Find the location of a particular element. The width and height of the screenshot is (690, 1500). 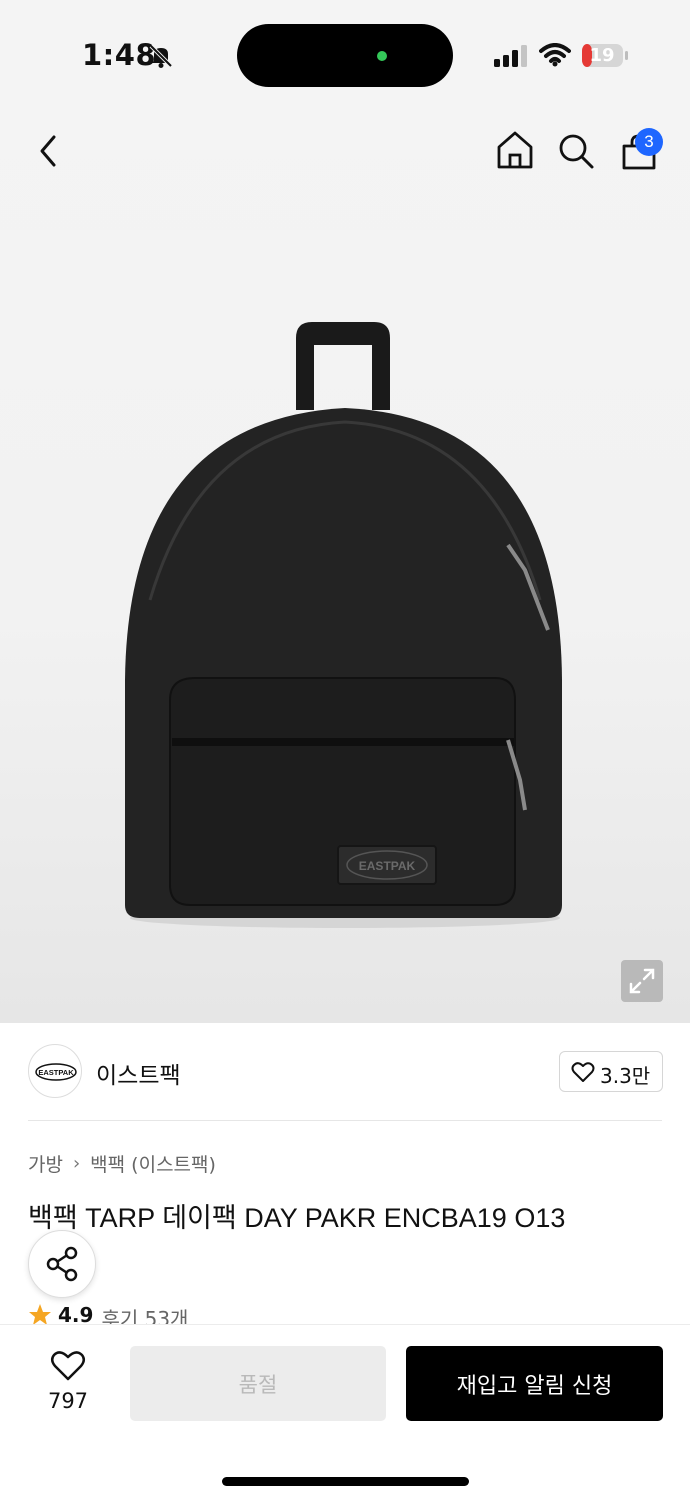

brand-name: 이스트팩 is located at coordinates (138, 1073).